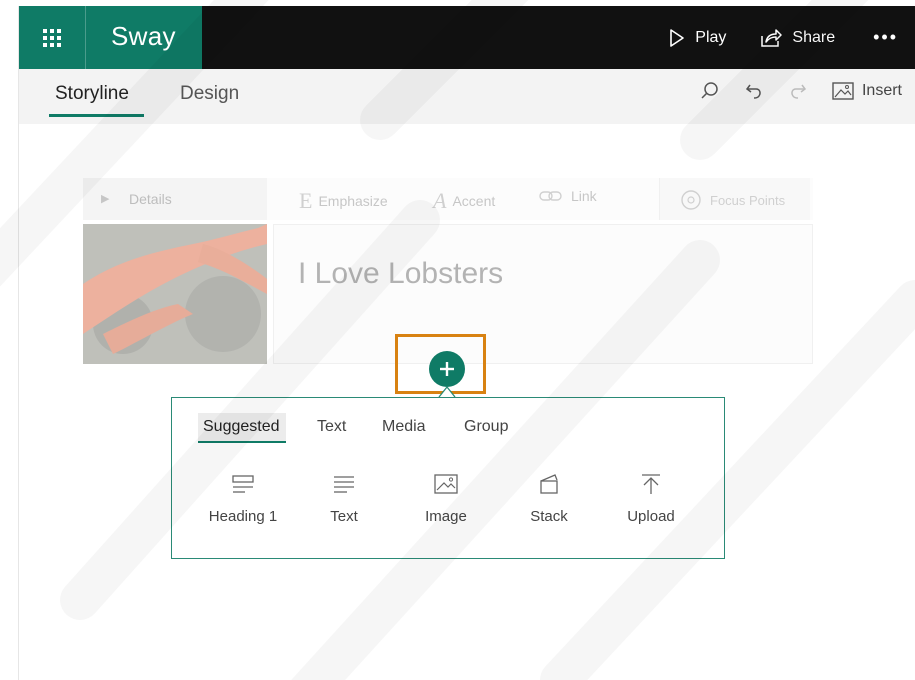 This screenshot has width=915, height=680. Describe the element at coordinates (885, 37) in the screenshot. I see `more-options-button: •••` at that location.